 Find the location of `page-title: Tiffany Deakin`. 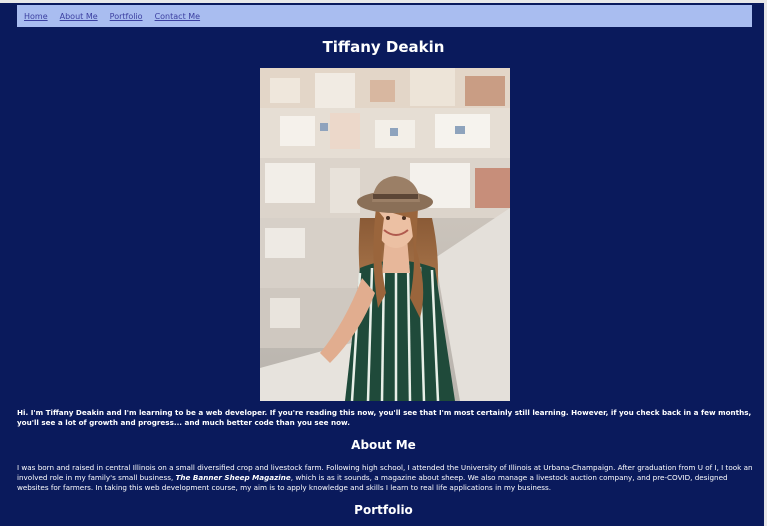

page-title: Tiffany Deakin is located at coordinates (383, 47).